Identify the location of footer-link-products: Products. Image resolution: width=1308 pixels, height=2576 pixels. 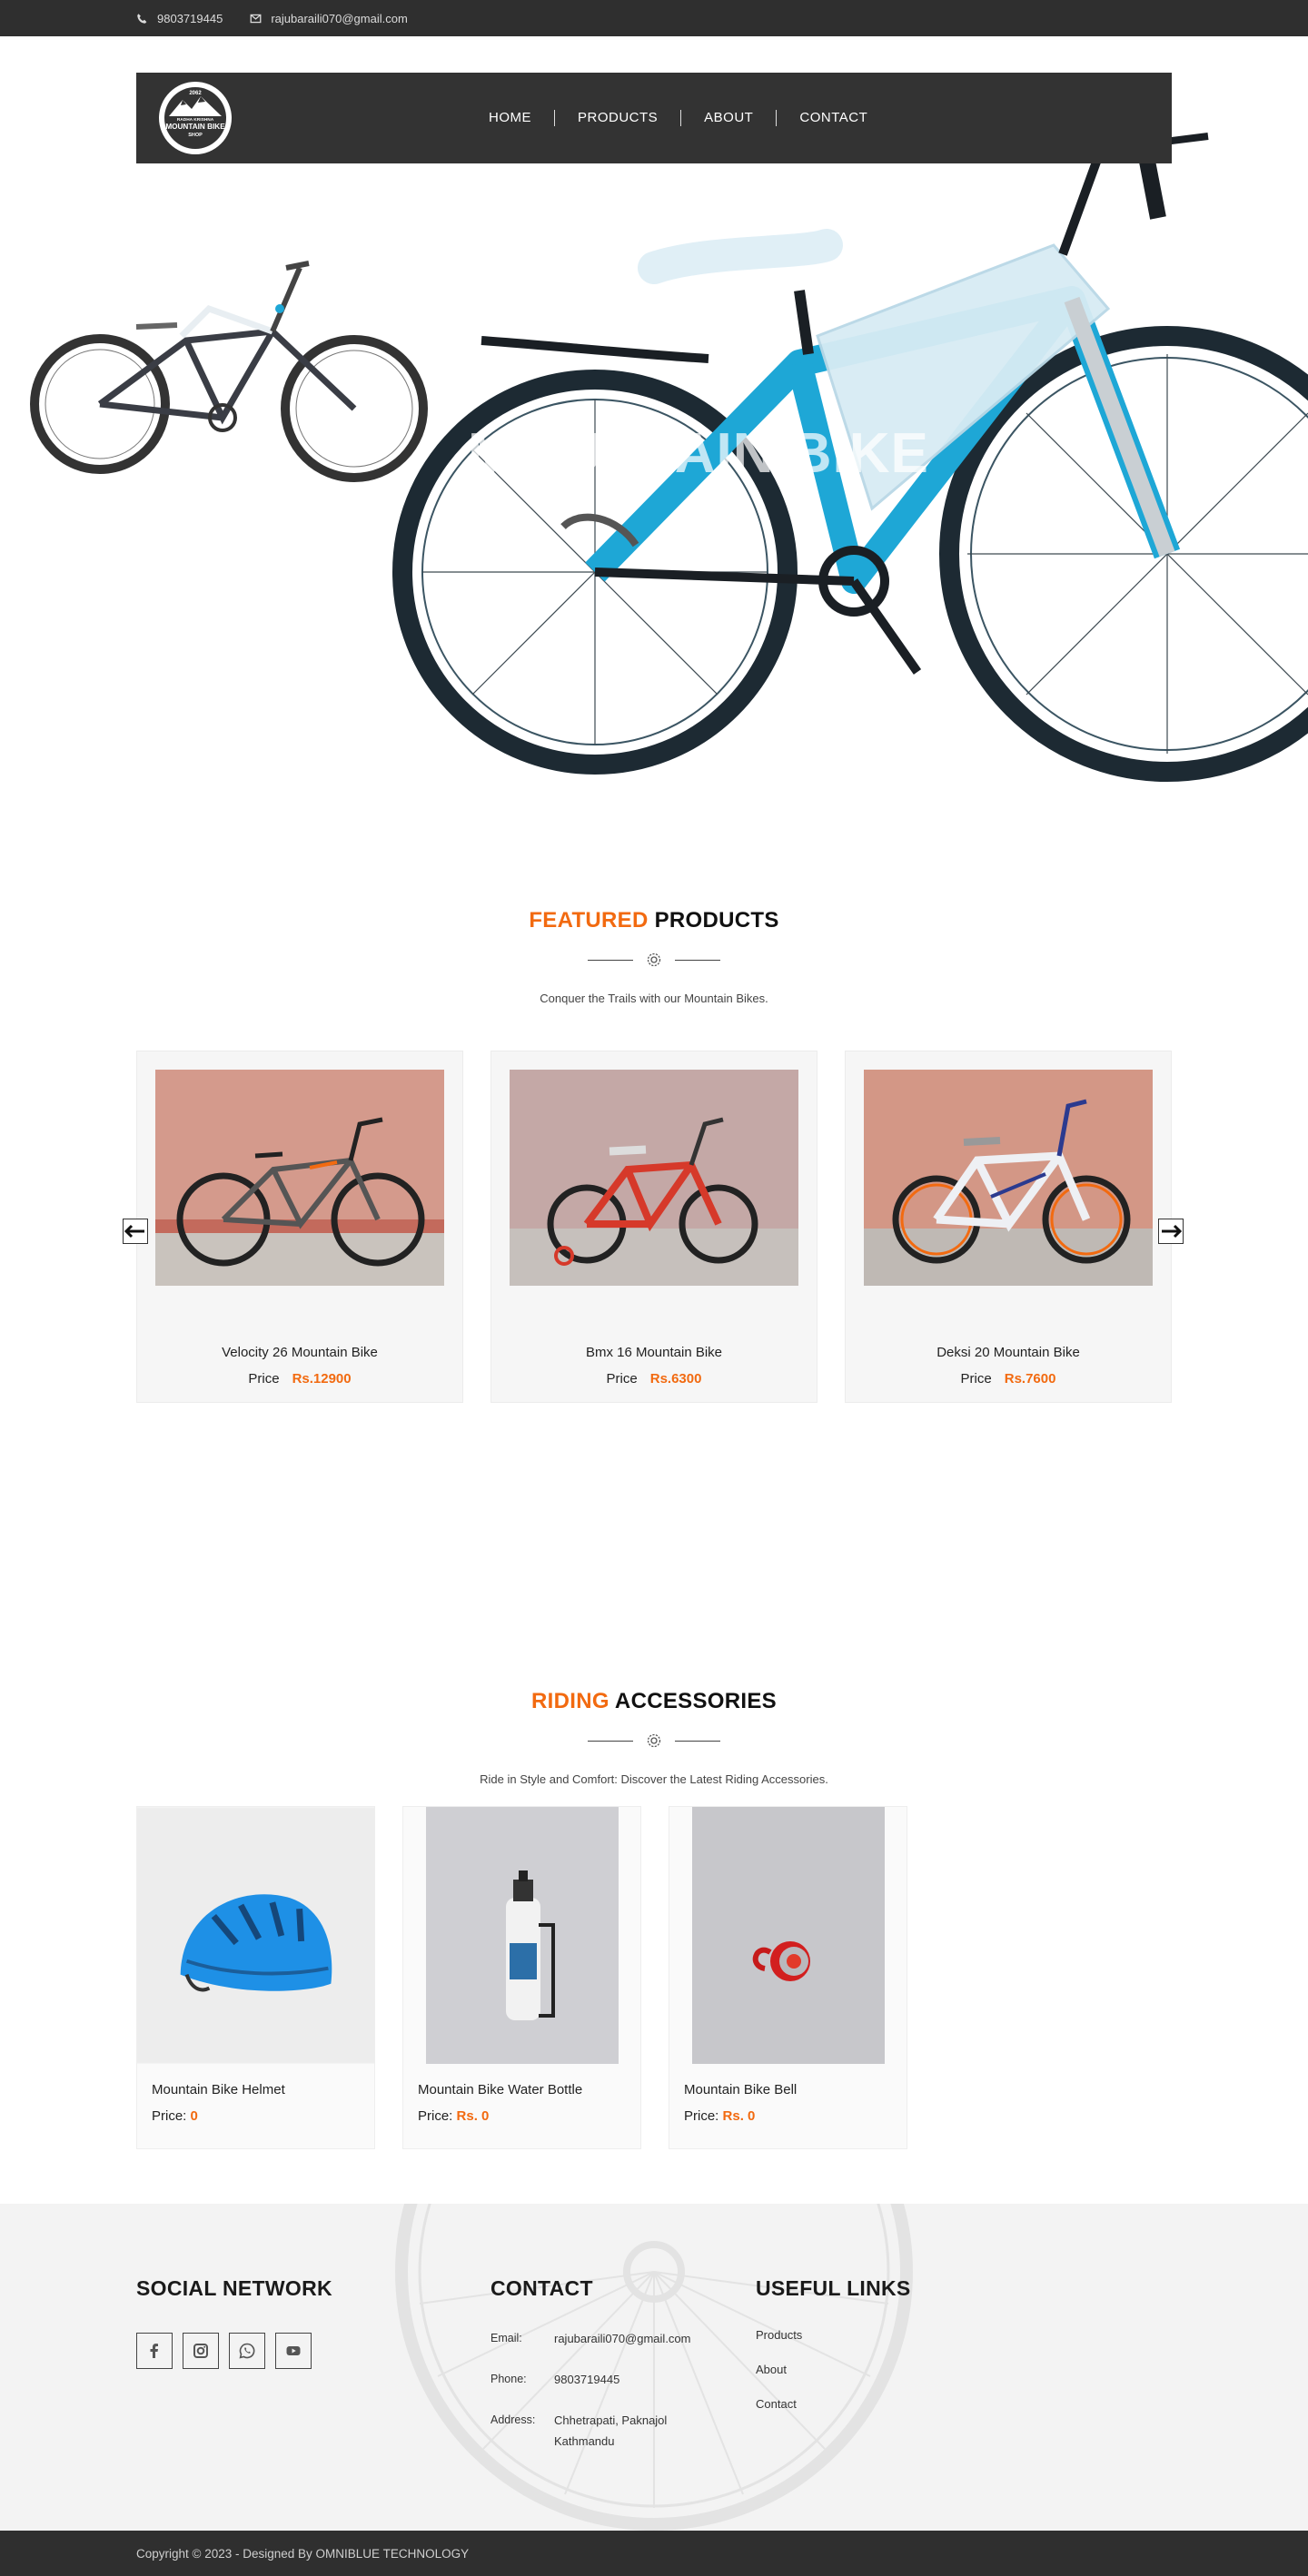
(846, 2335).